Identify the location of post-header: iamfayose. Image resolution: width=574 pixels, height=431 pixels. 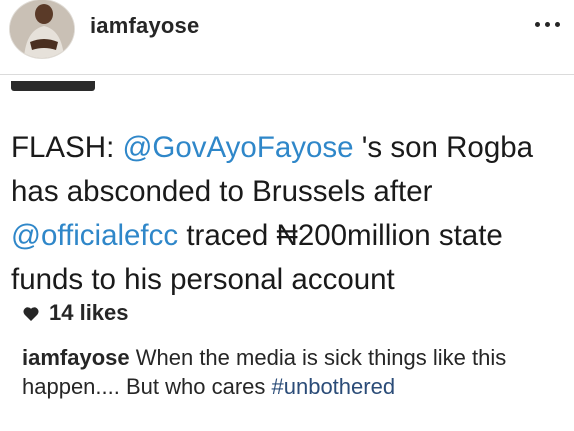
(287, 32).